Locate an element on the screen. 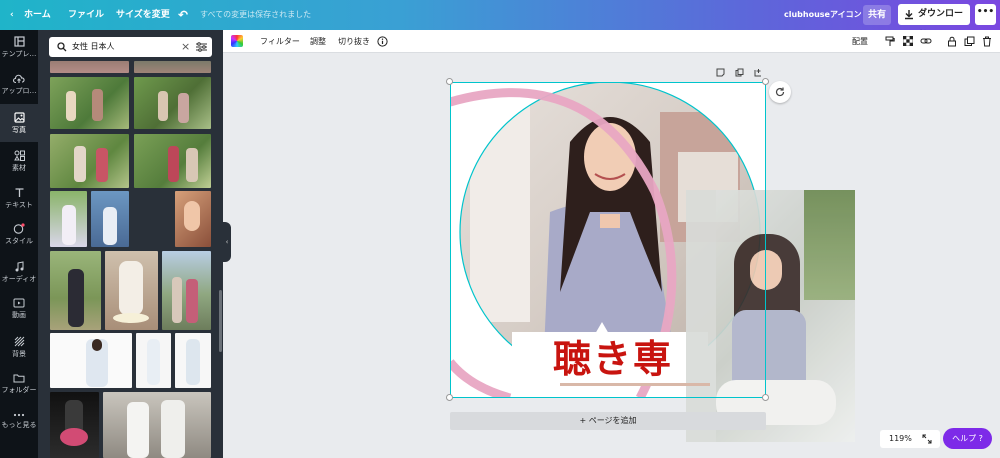 This screenshot has width=1000, height=458. more-icon is located at coordinates (19, 415).